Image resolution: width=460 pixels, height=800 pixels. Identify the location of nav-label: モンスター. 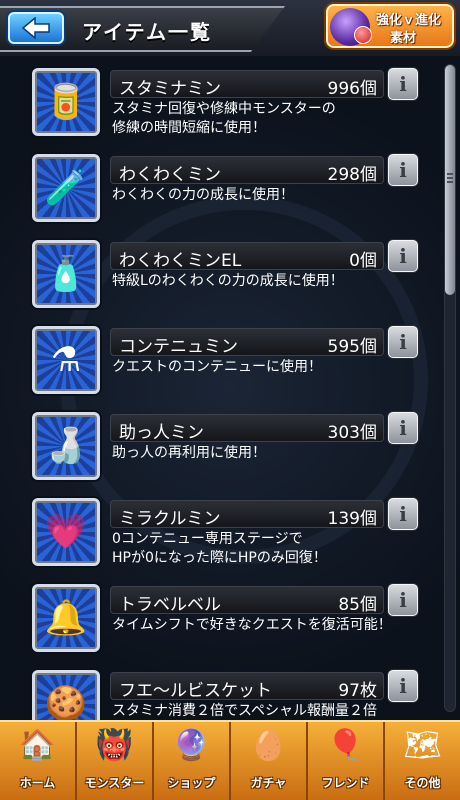
(114, 783).